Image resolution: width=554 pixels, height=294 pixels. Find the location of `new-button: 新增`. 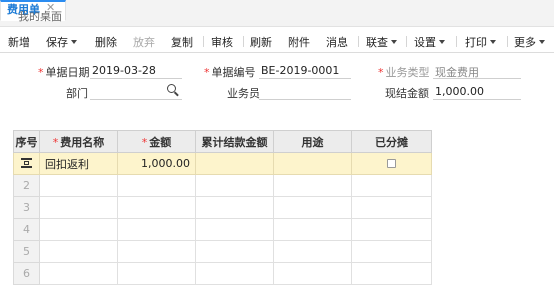

new-button: 新增 is located at coordinates (19, 42).